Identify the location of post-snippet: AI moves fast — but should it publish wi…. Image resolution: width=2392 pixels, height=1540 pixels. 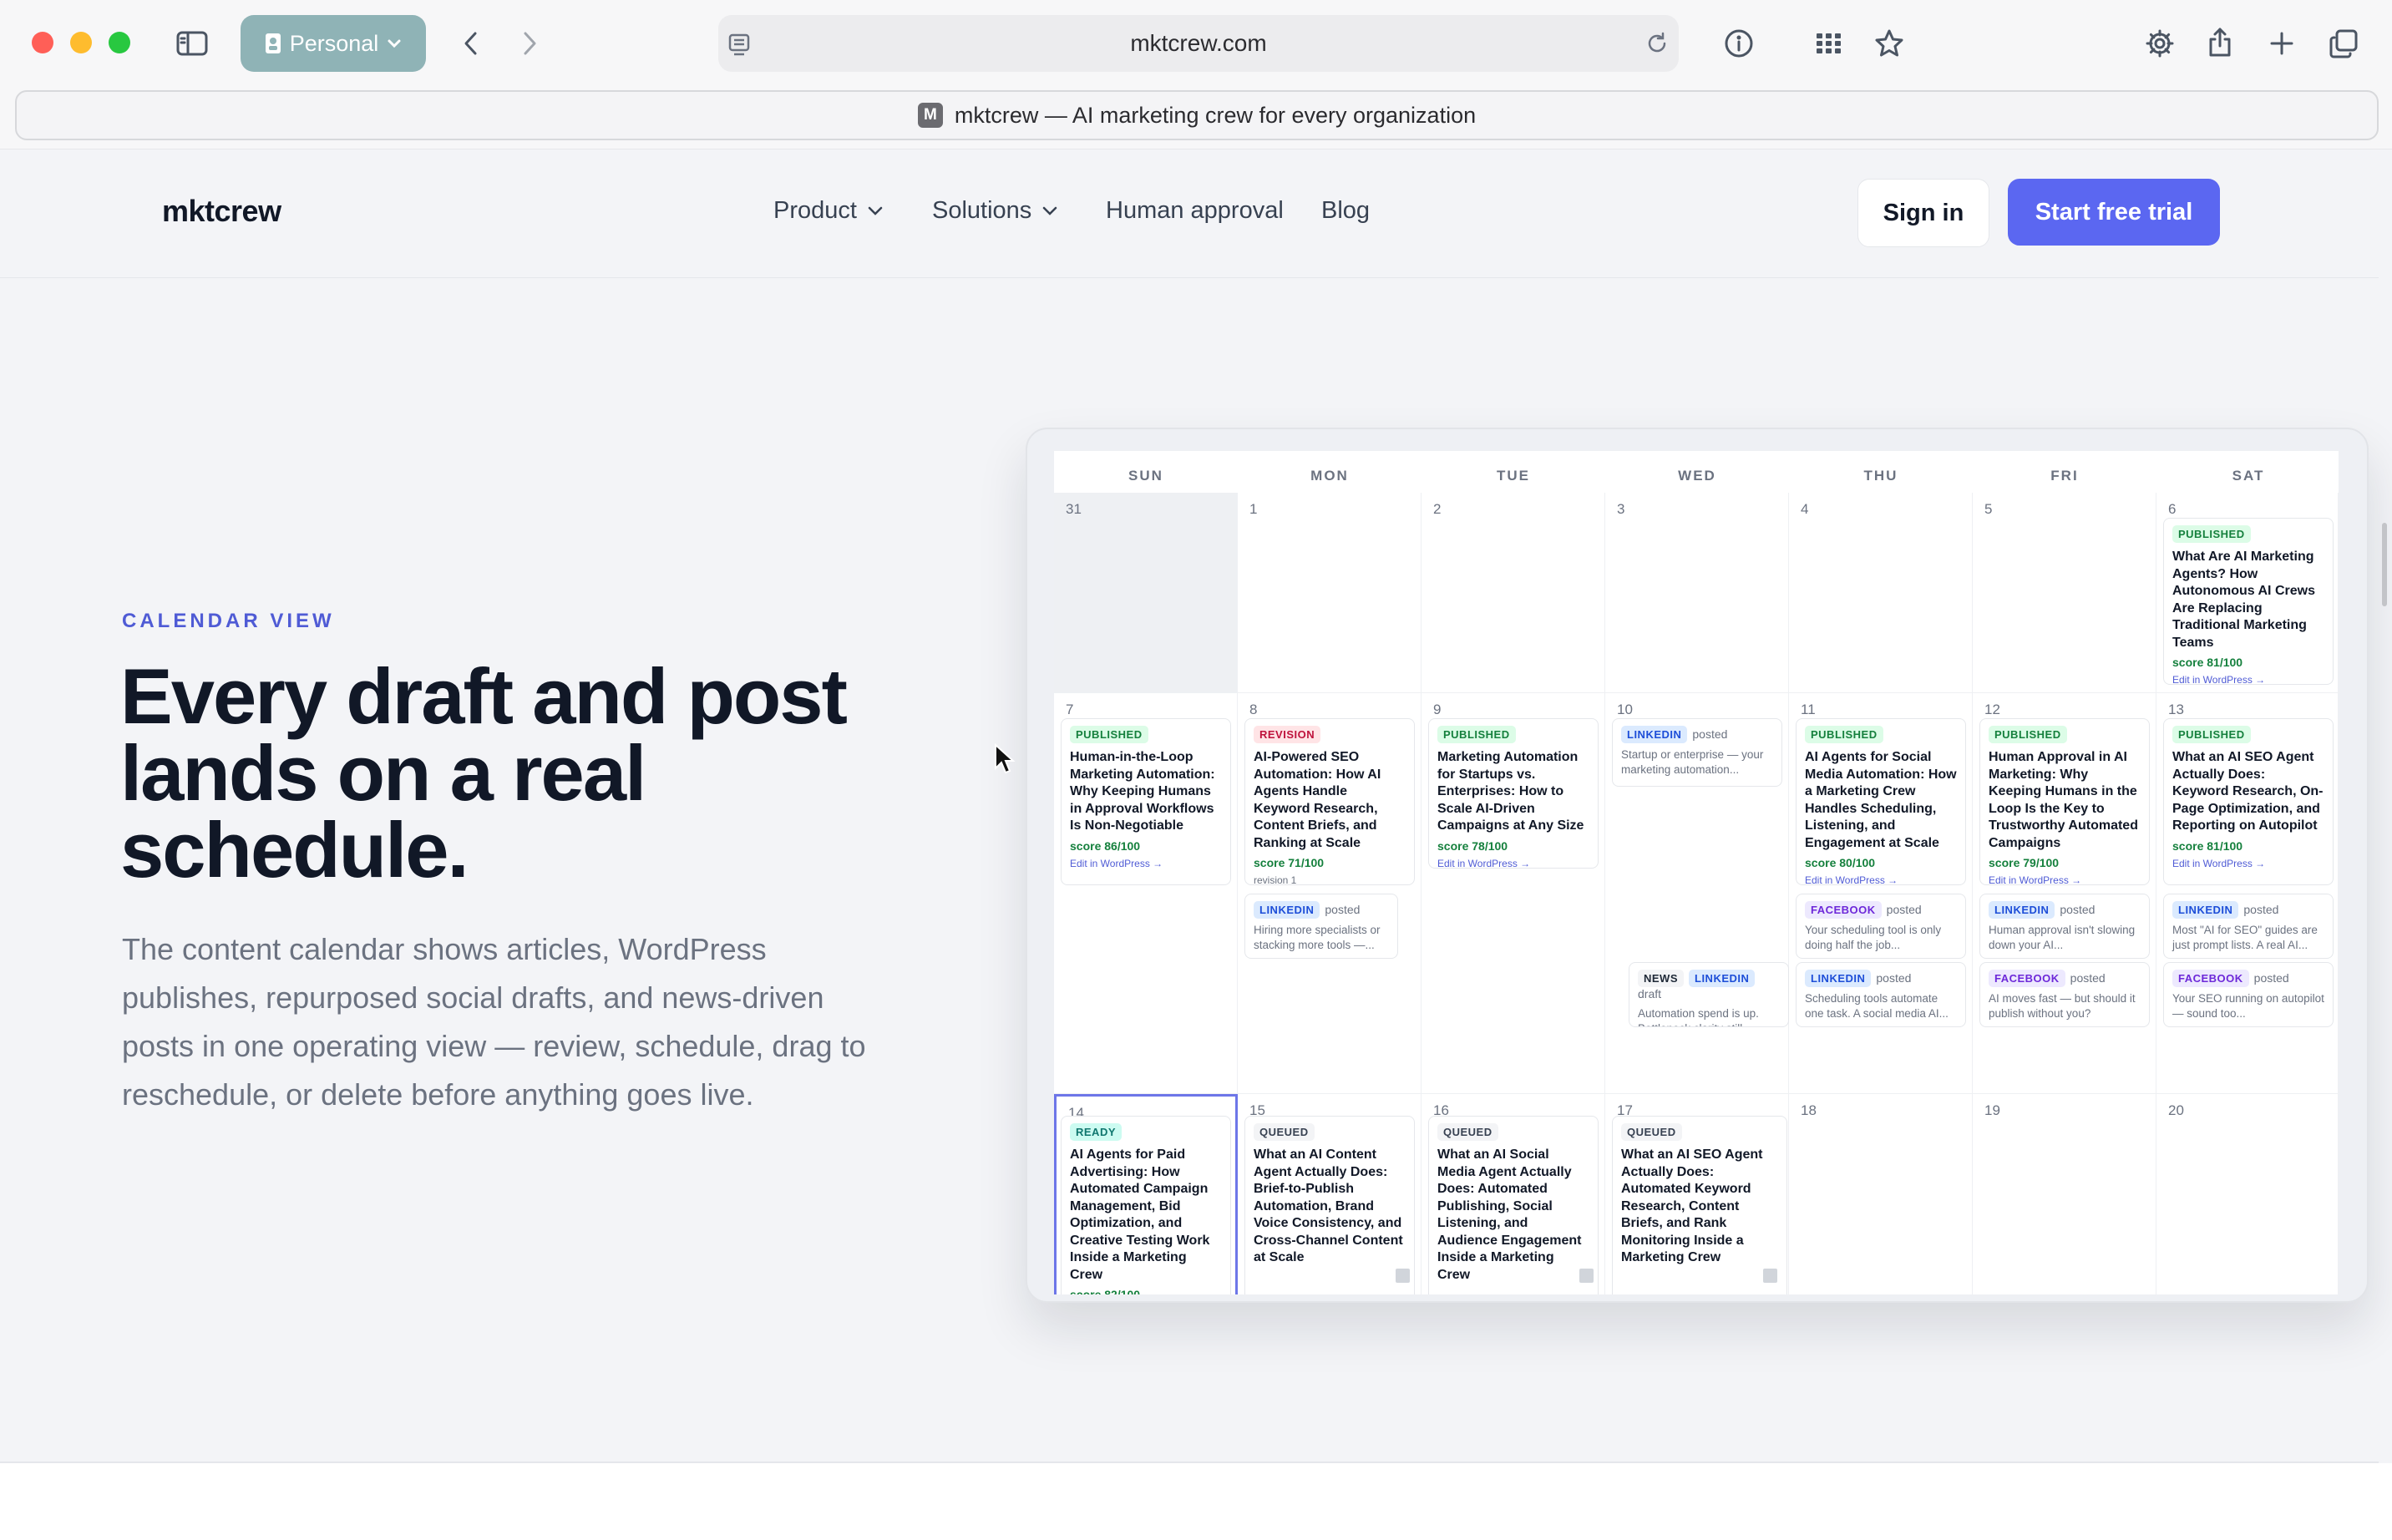
(2062, 1006).